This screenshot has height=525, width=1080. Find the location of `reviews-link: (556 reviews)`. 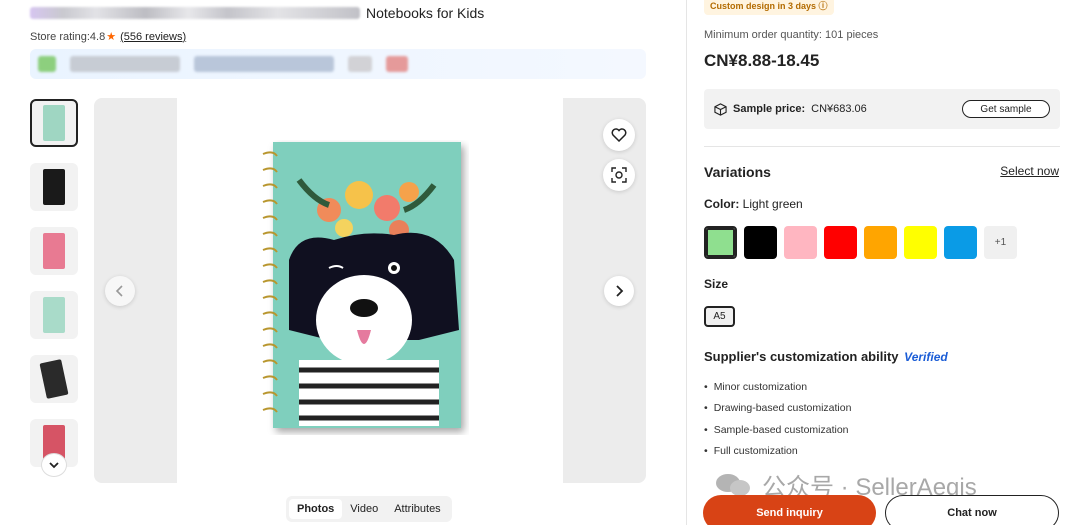

reviews-link: (556 reviews) is located at coordinates (153, 37).